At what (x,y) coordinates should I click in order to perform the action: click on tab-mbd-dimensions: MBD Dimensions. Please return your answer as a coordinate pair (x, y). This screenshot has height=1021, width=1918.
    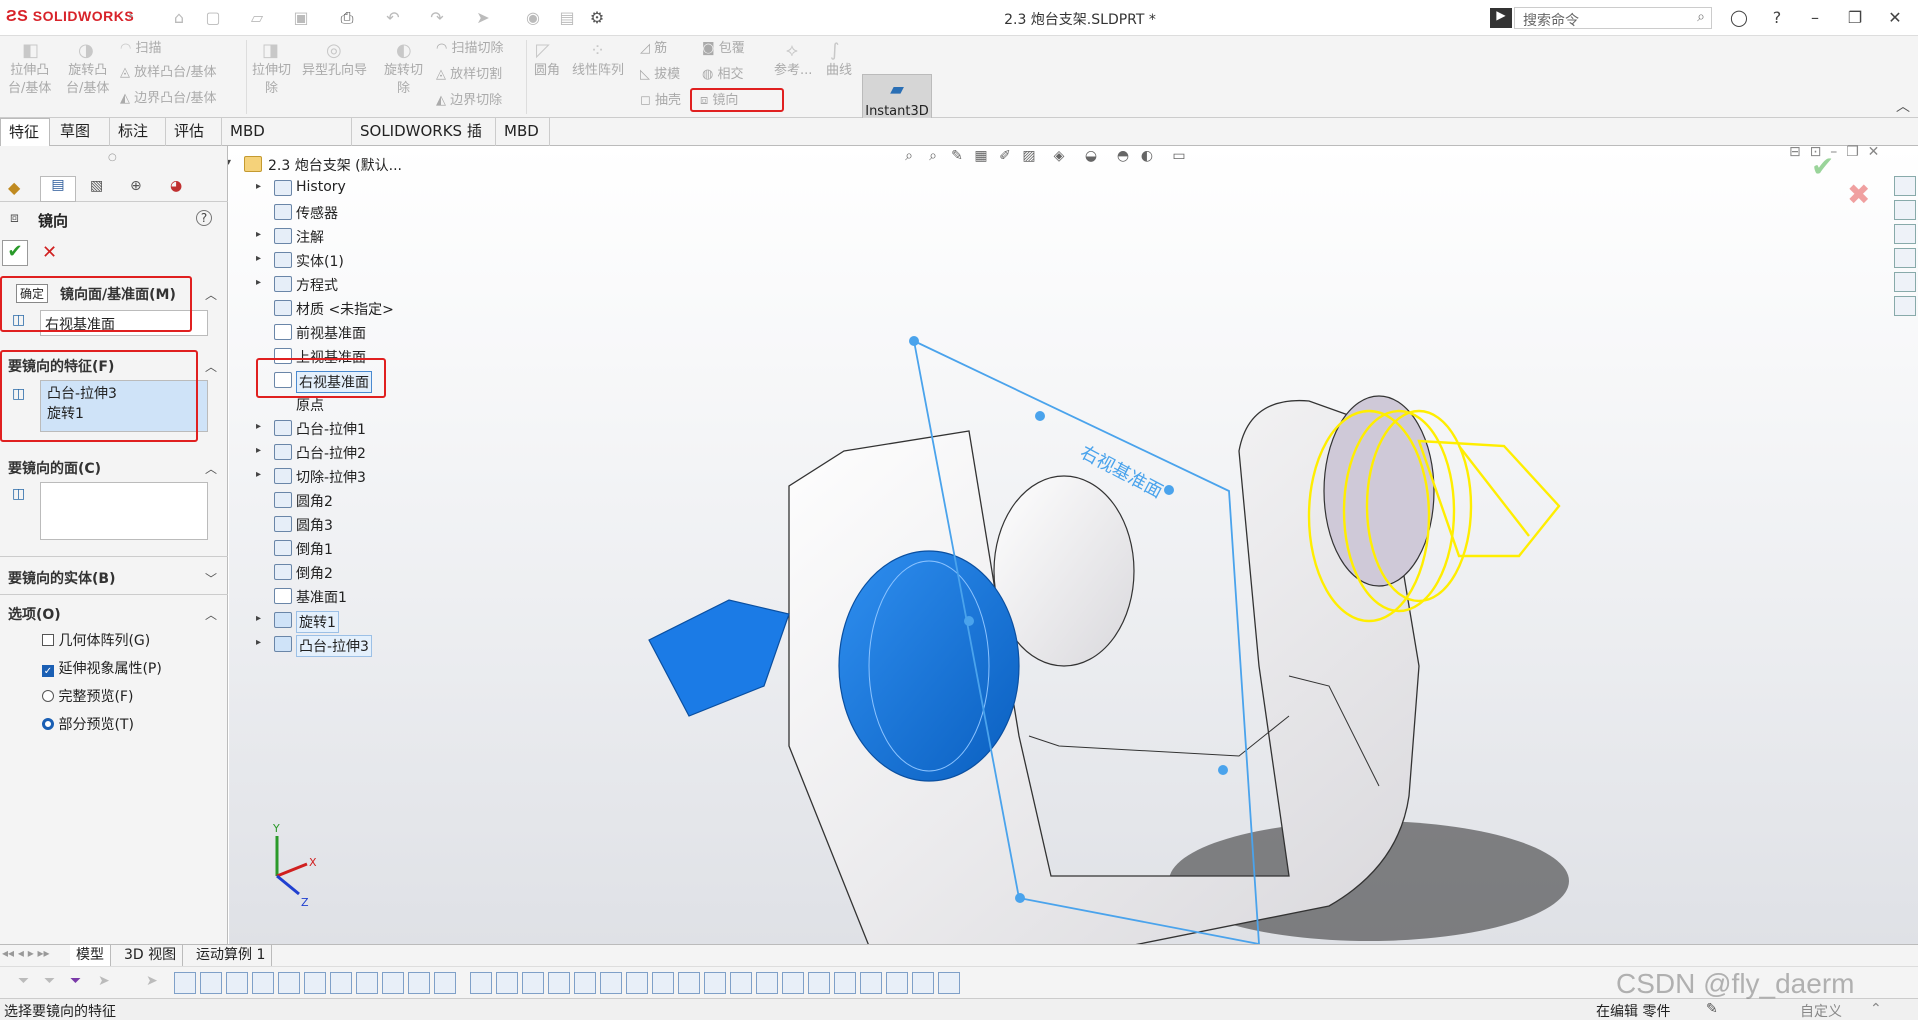
    Looking at the image, I should click on (287, 142).